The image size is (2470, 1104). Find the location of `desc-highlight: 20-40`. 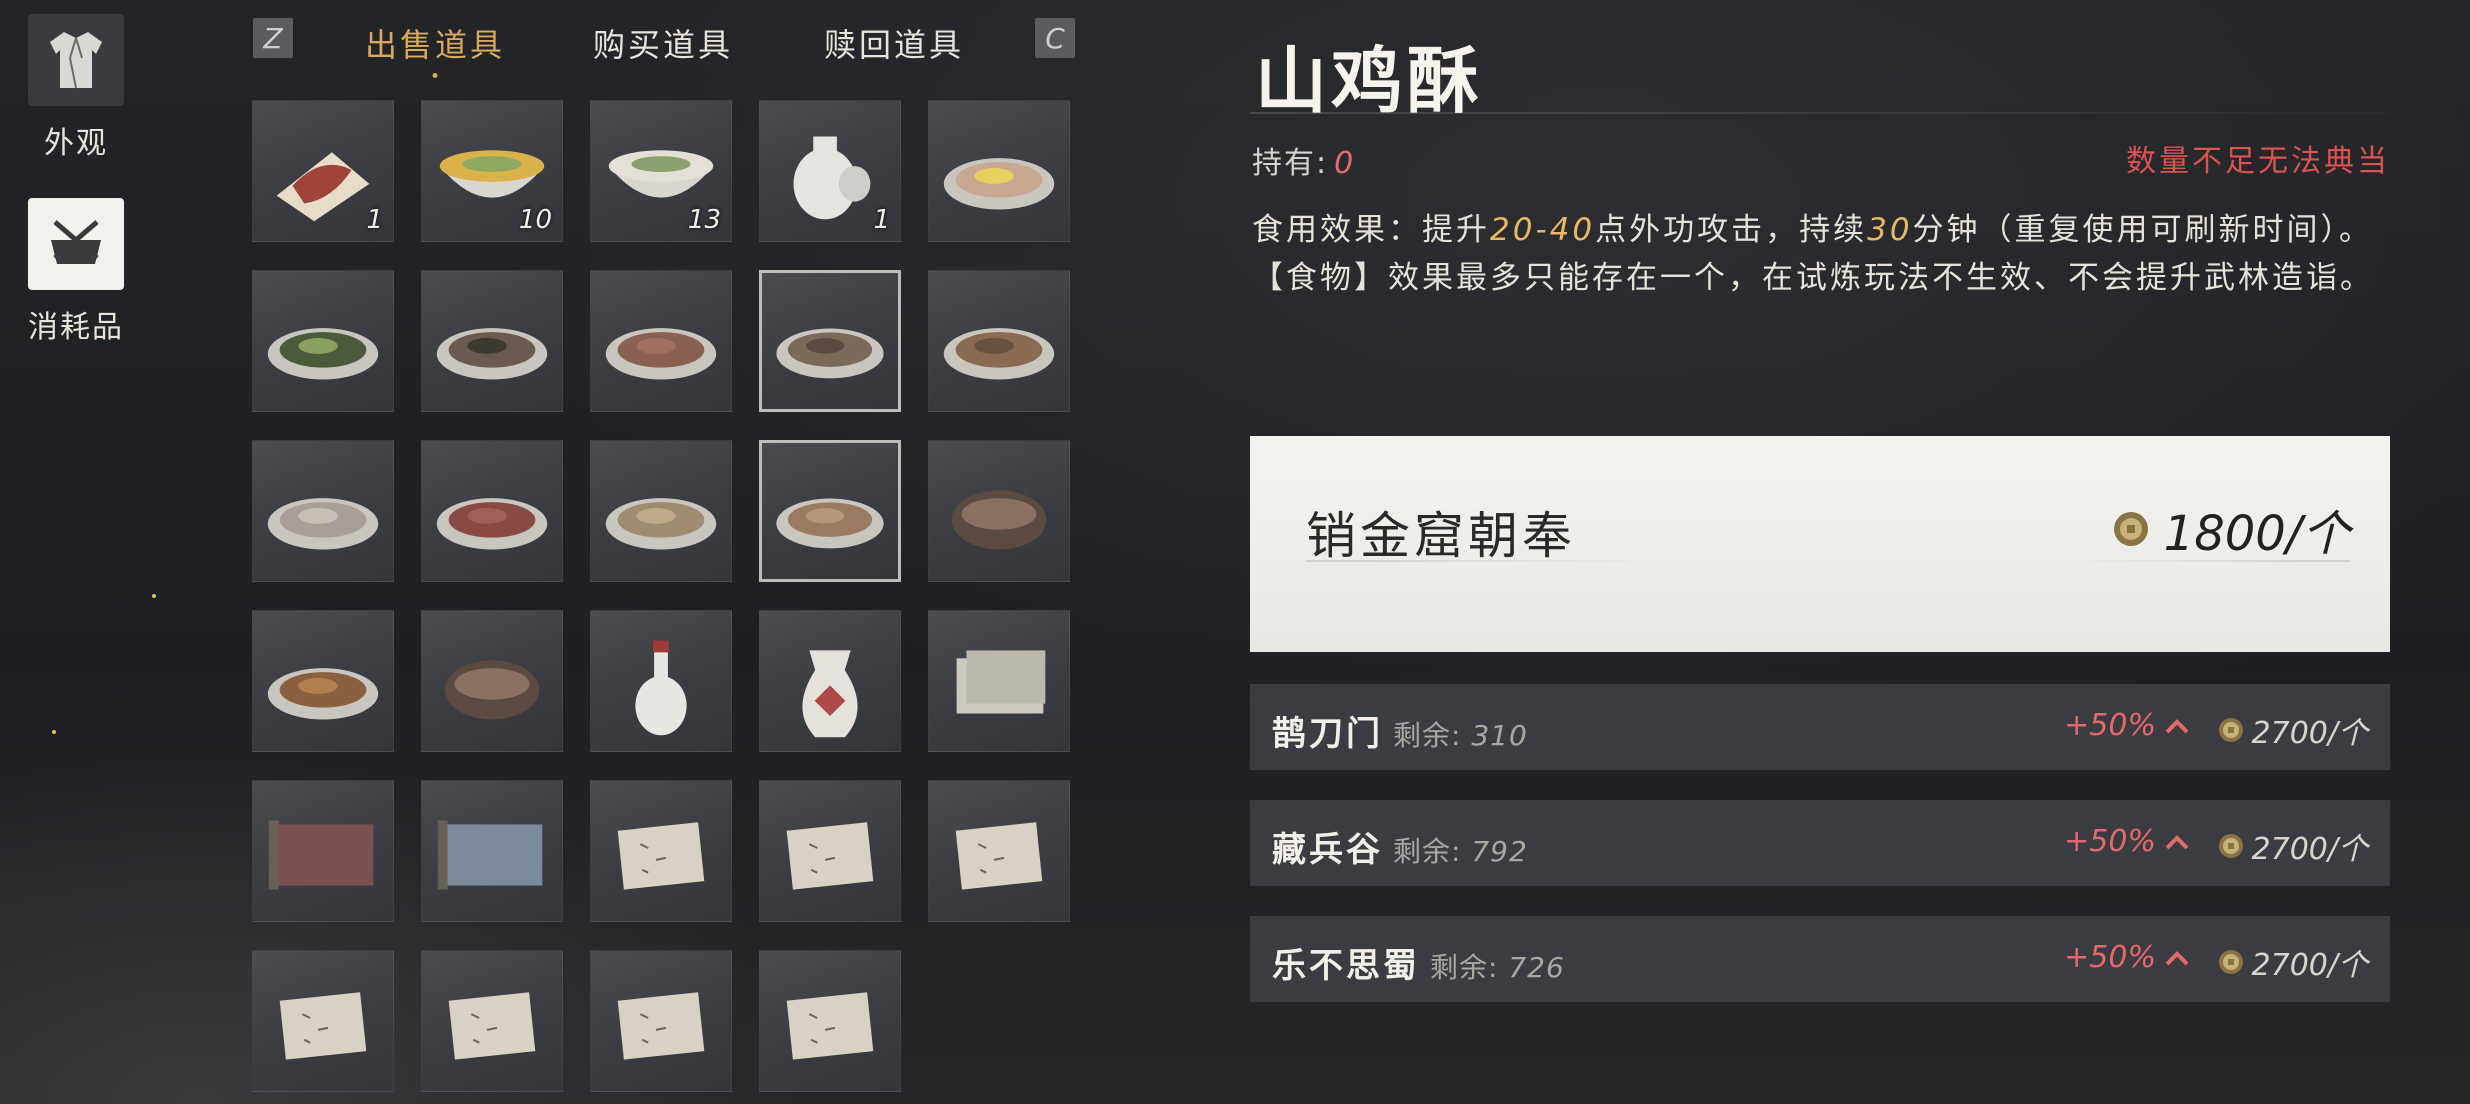

desc-highlight: 20-40 is located at coordinates (1543, 230).